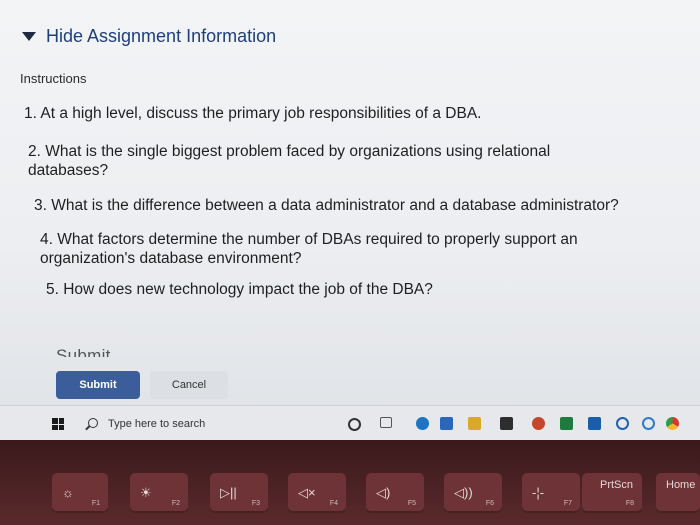 This screenshot has height=525, width=700. What do you see at coordinates (629, 503) in the screenshot?
I see `fn-label: F8` at bounding box center [629, 503].